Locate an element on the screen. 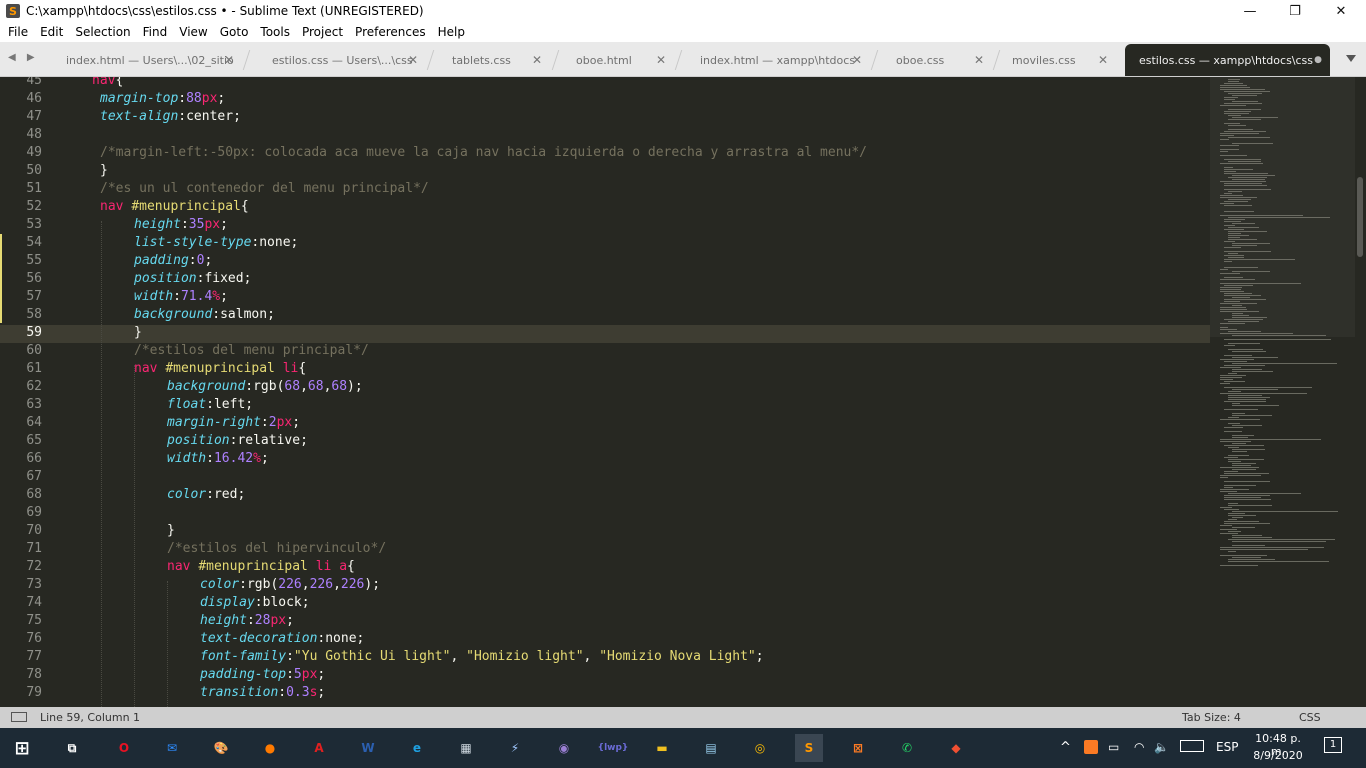  code-line: /*estilos del hipervinculo*/ is located at coordinates (276, 549).